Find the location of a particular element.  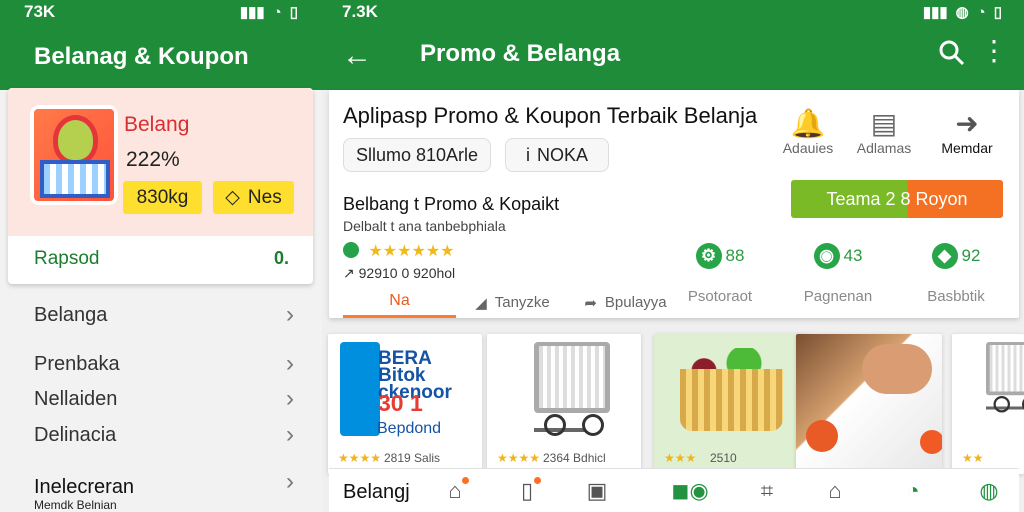

share-icon: ➜ is located at coordinates (967, 123).